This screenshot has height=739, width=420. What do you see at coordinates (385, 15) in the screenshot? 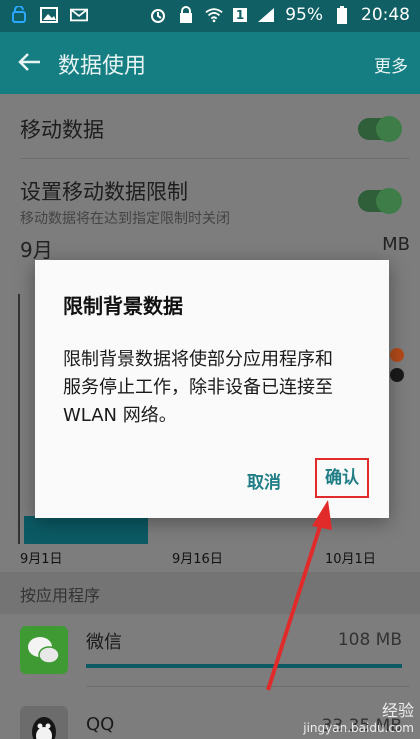
I see `clock: 20:48` at bounding box center [385, 15].